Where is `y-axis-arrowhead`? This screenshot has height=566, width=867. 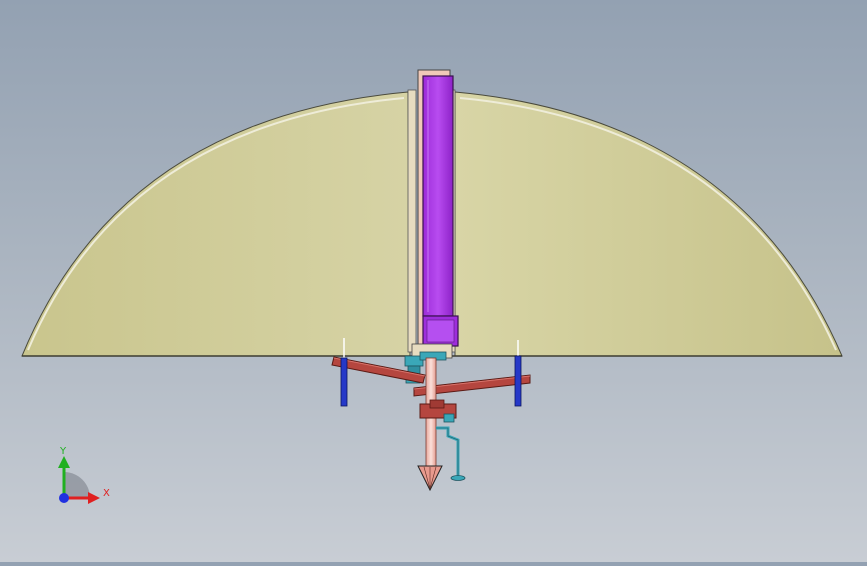
y-axis-arrowhead is located at coordinates (64, 462).